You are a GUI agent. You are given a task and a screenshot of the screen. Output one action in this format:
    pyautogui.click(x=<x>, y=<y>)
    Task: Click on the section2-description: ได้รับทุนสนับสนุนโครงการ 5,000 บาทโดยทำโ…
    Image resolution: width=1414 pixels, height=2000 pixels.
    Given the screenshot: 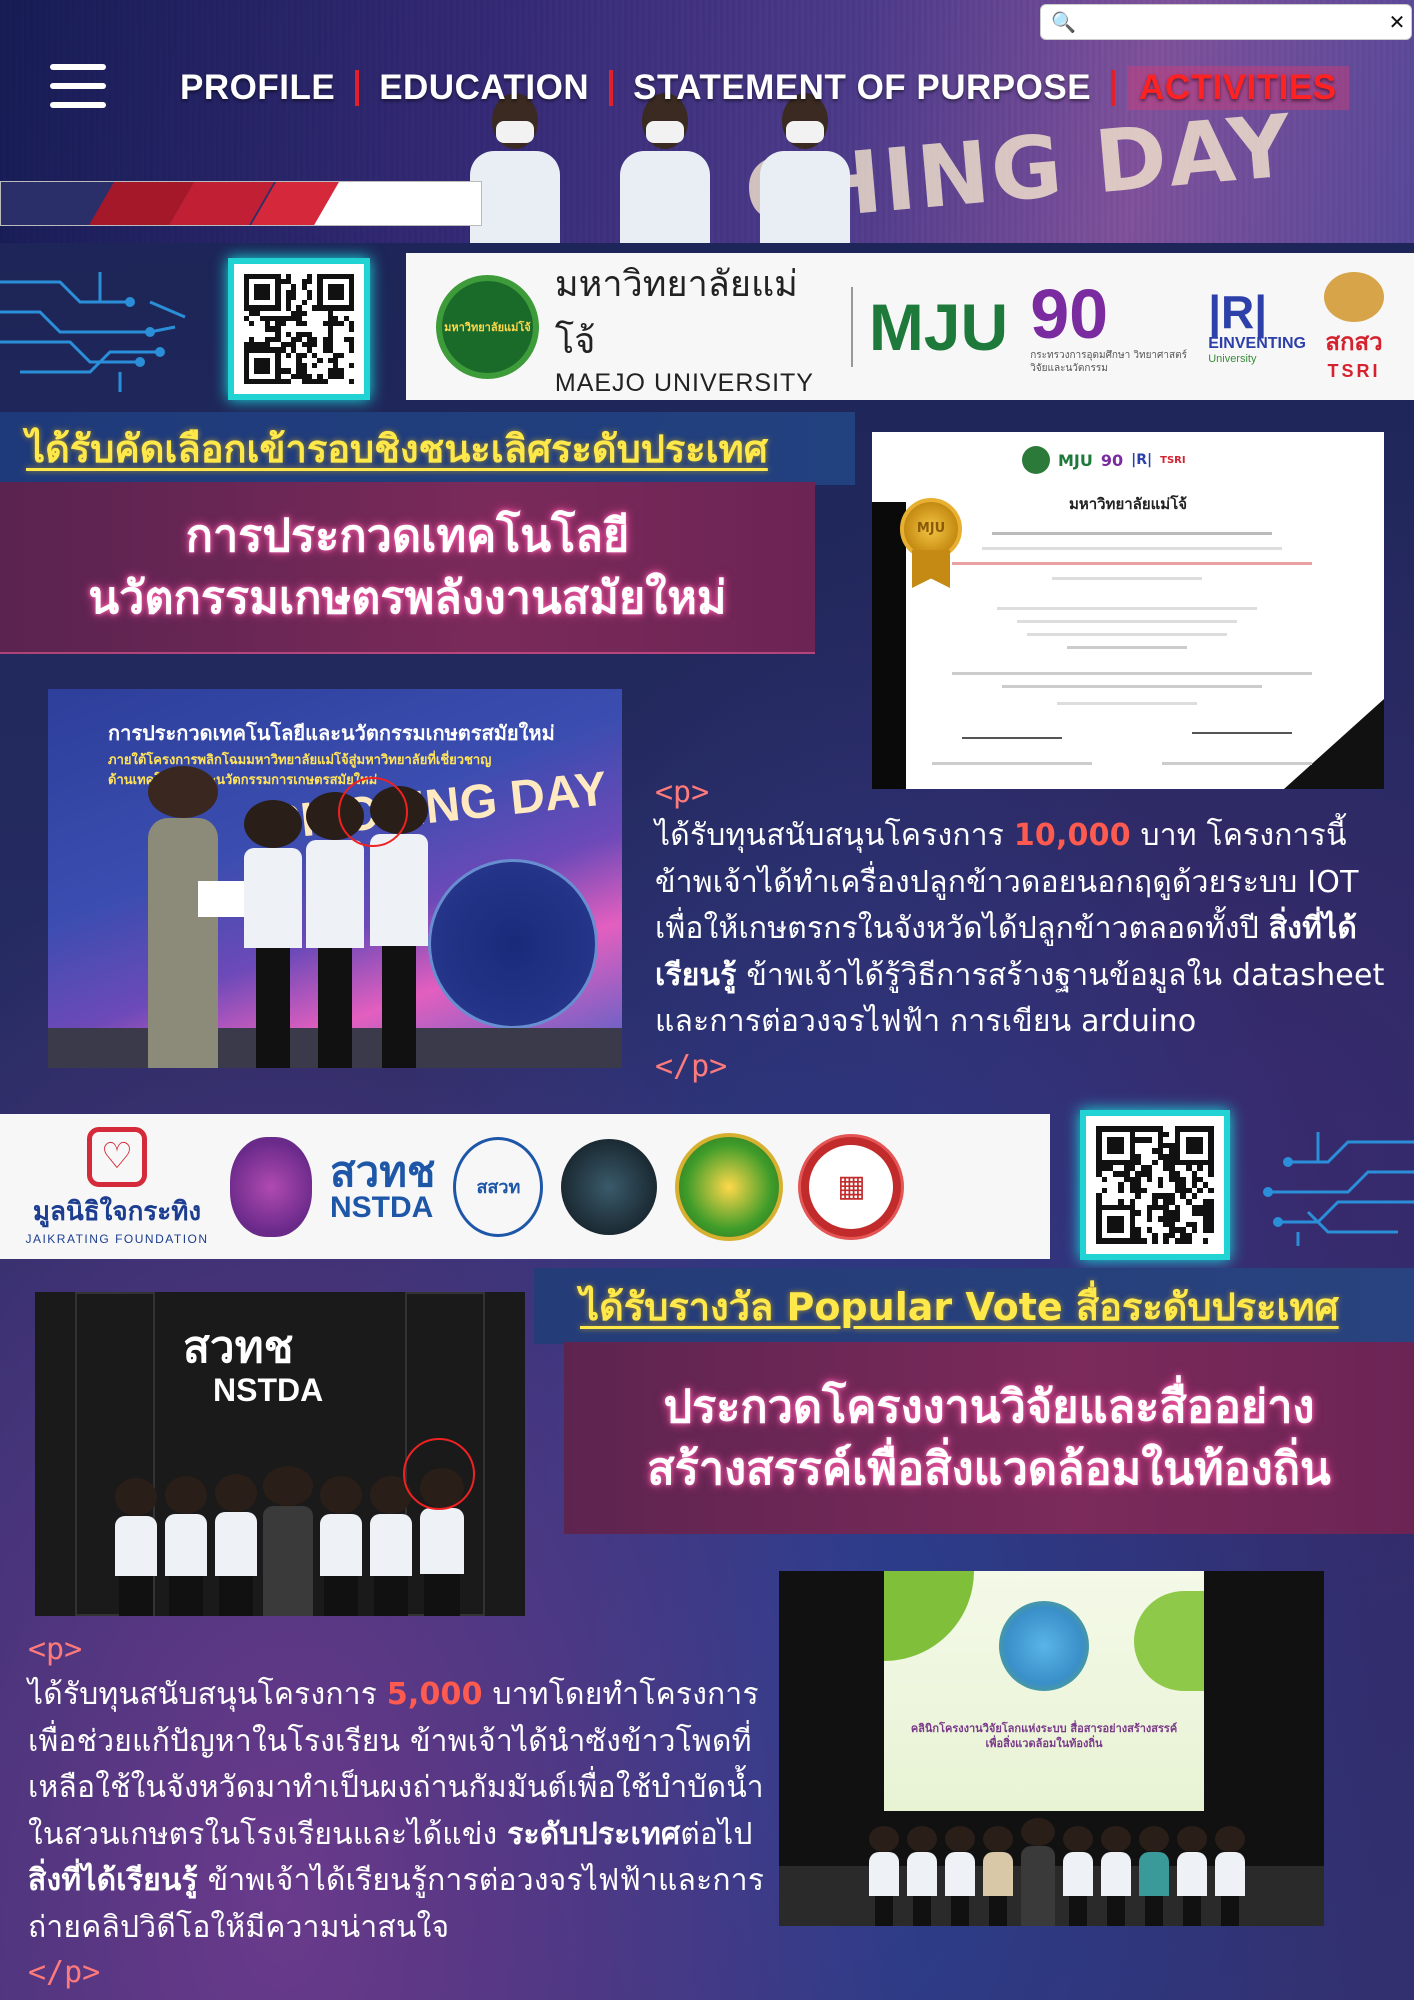 What is the action you would take?
    pyautogui.click(x=396, y=1811)
    